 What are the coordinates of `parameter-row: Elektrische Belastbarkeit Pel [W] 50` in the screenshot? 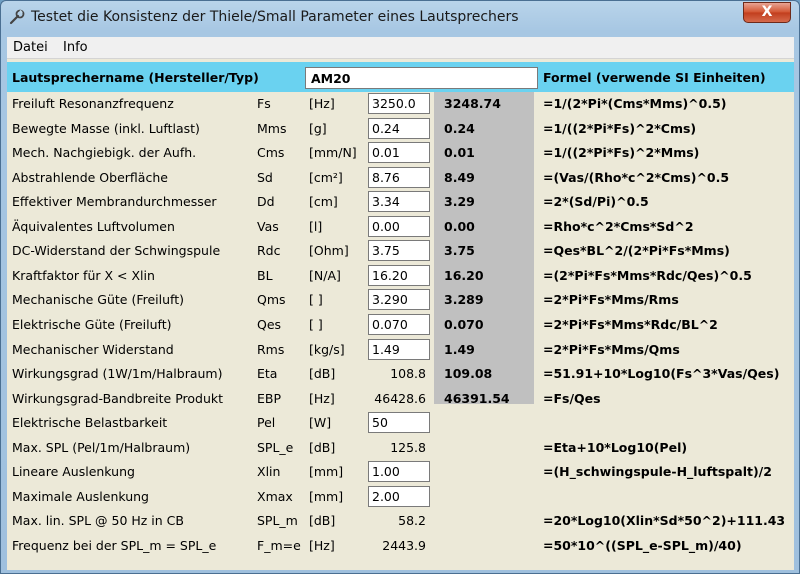 It's located at (400, 423).